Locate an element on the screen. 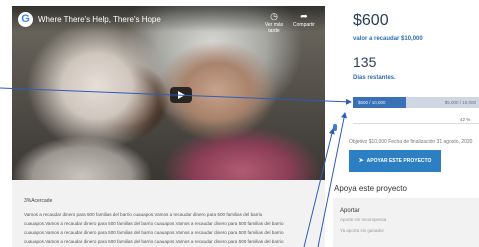 The image size is (479, 247). support-project-button: ➤ APOYAR ESTE PROYECTO is located at coordinates (395, 161).